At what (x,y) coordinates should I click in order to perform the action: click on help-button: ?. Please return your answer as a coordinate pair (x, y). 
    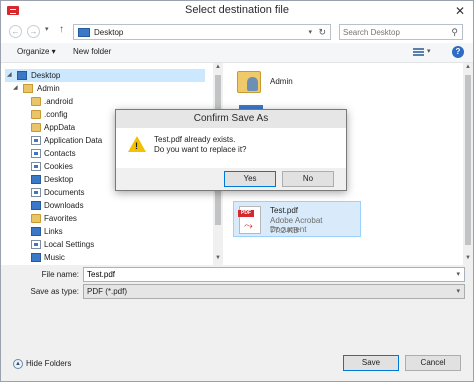
    Looking at the image, I should click on (458, 52).